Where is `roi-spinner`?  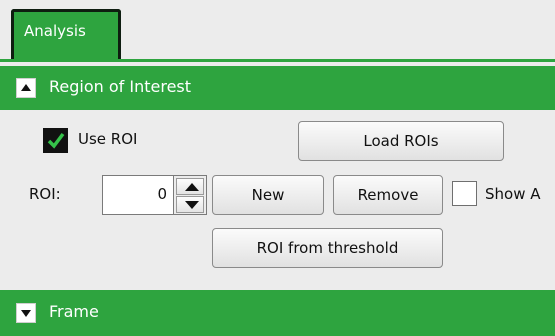
roi-spinner is located at coordinates (190, 195).